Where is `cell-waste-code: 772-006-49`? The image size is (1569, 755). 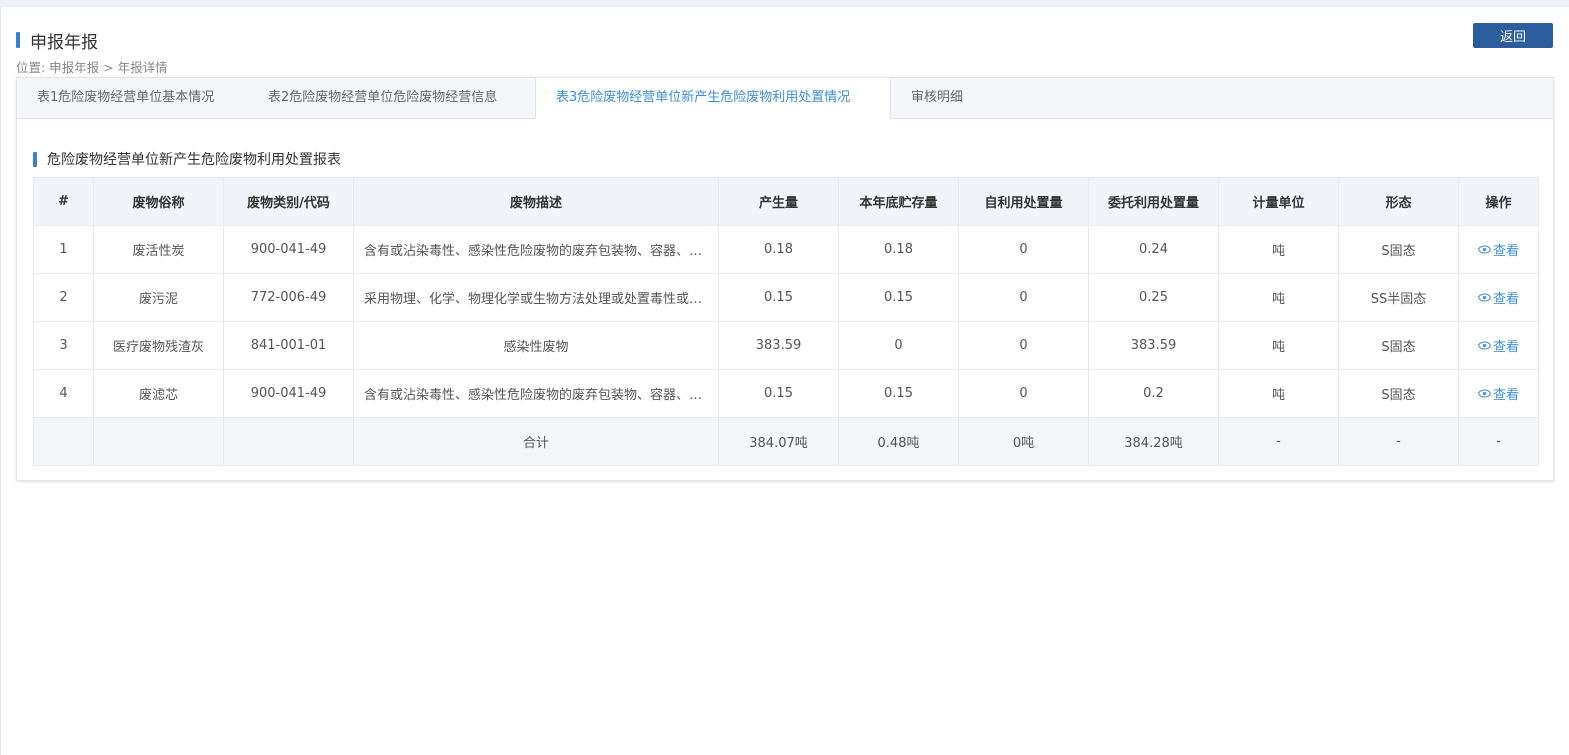 cell-waste-code: 772-006-49 is located at coordinates (288, 297).